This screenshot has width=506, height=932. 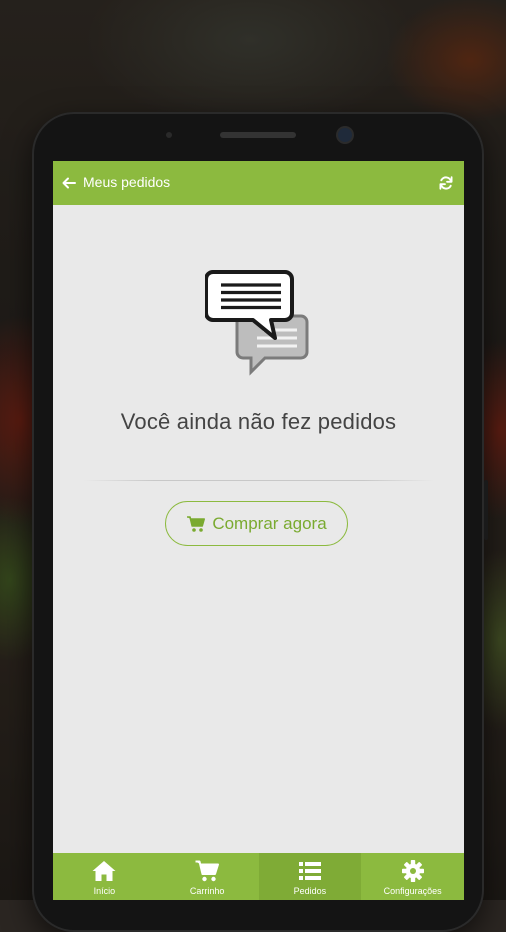 What do you see at coordinates (258, 480) in the screenshot?
I see `divider` at bounding box center [258, 480].